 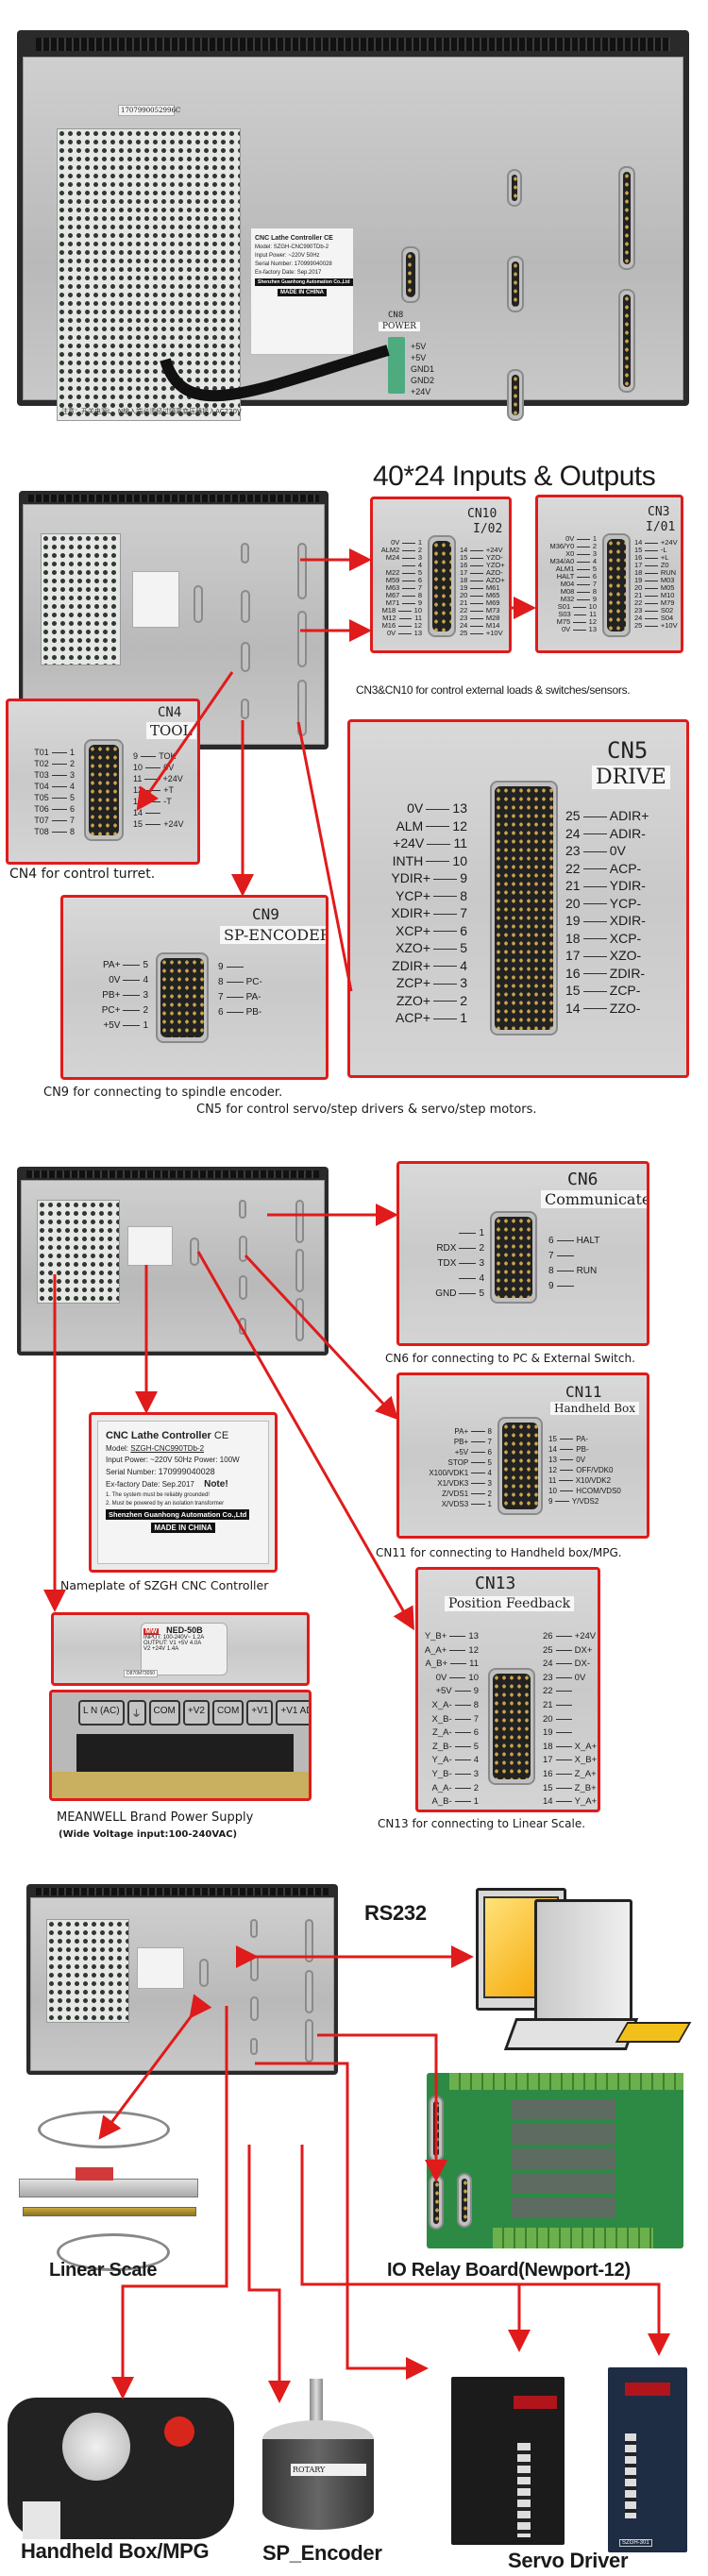 What do you see at coordinates (598, 1491) in the screenshot?
I see `pin-label: HCOM/VDS0` at bounding box center [598, 1491].